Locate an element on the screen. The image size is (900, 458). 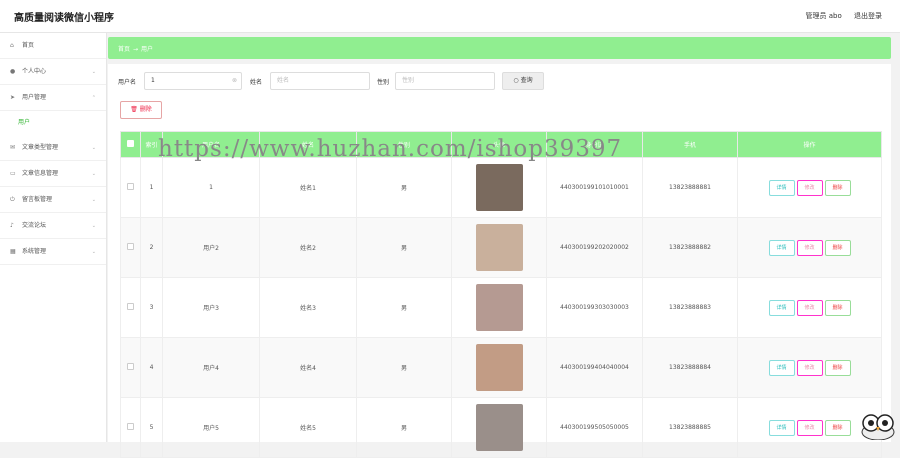
cell-name: 姓名3 is located at coordinates (308, 308).